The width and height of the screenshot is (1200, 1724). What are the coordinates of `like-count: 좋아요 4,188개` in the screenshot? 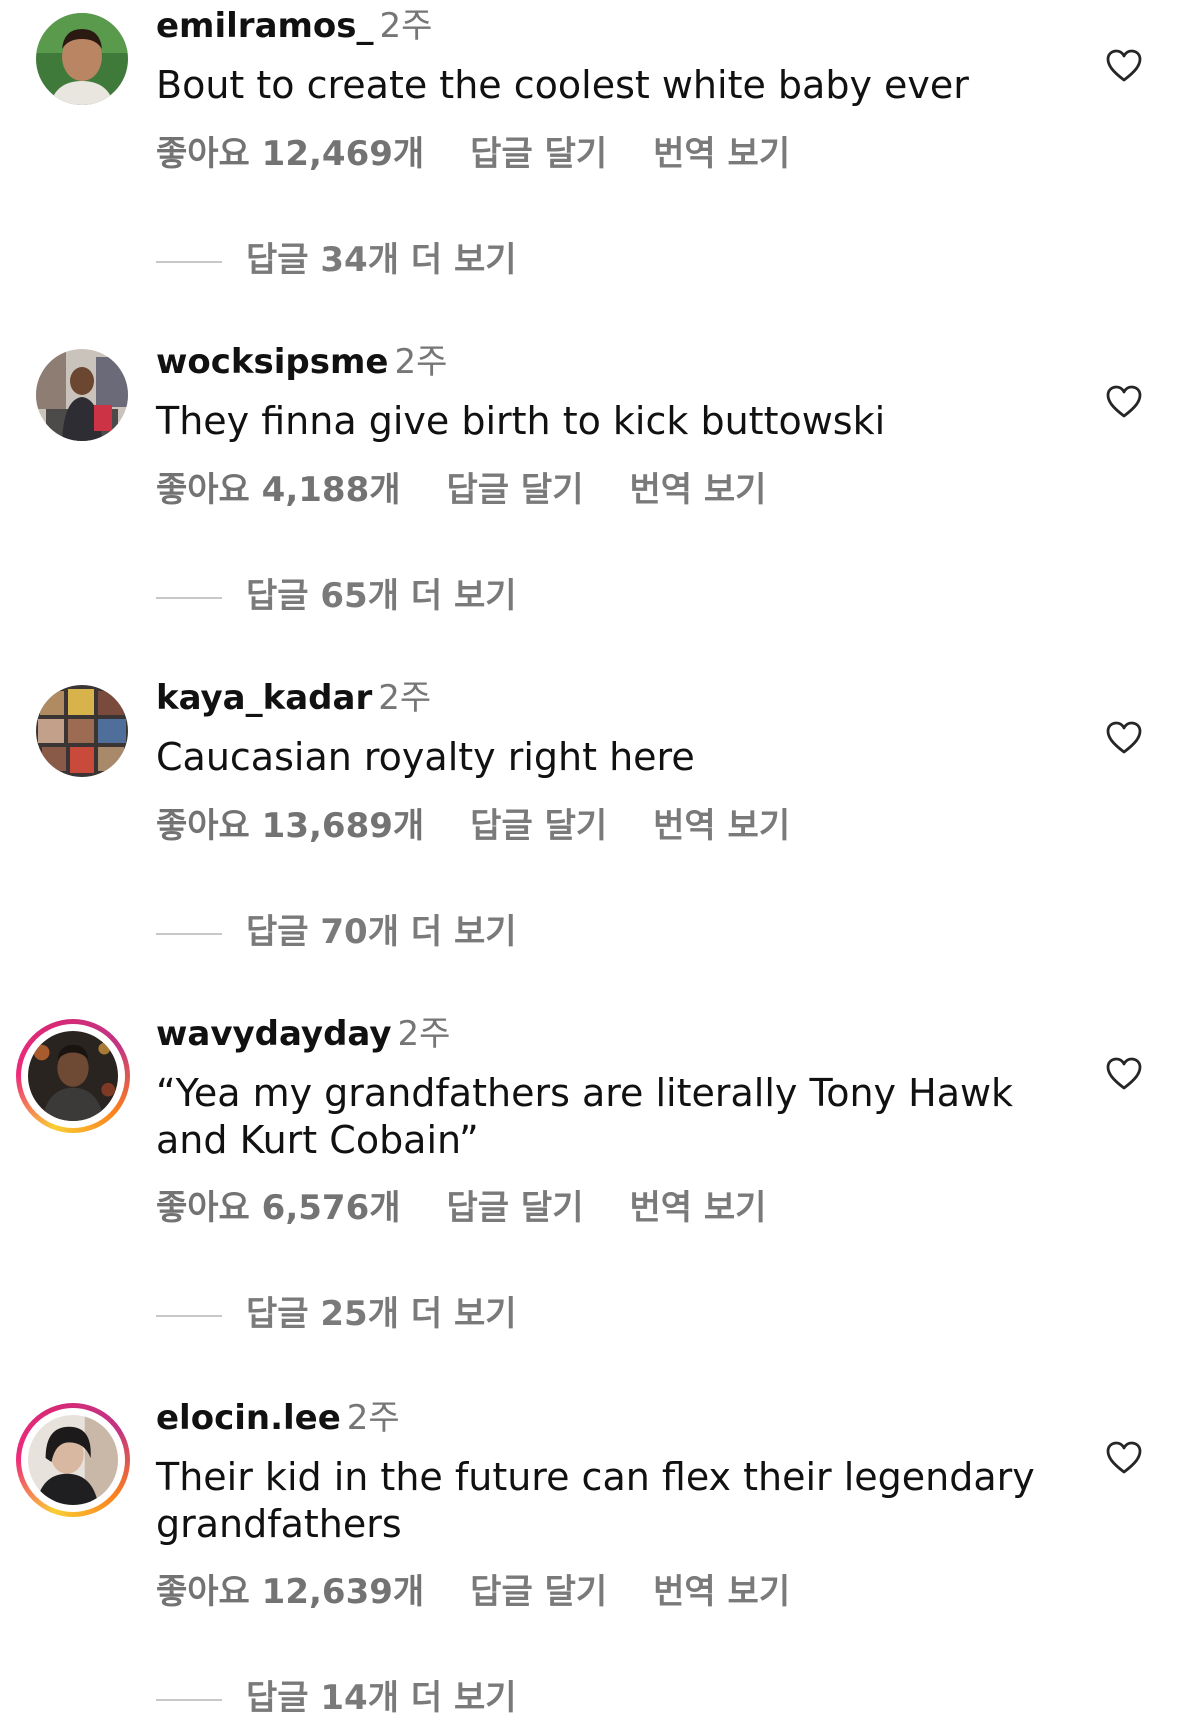 It's located at (278, 490).